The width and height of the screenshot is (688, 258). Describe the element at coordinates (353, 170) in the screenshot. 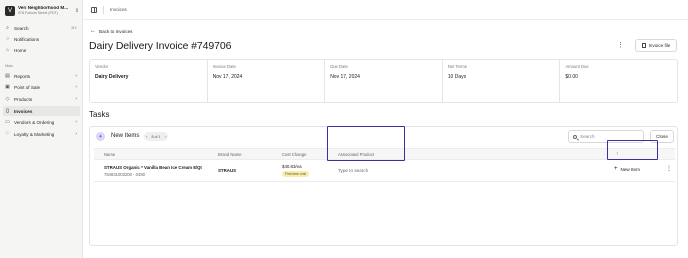

I see `associated-product-search: Type to search` at that location.